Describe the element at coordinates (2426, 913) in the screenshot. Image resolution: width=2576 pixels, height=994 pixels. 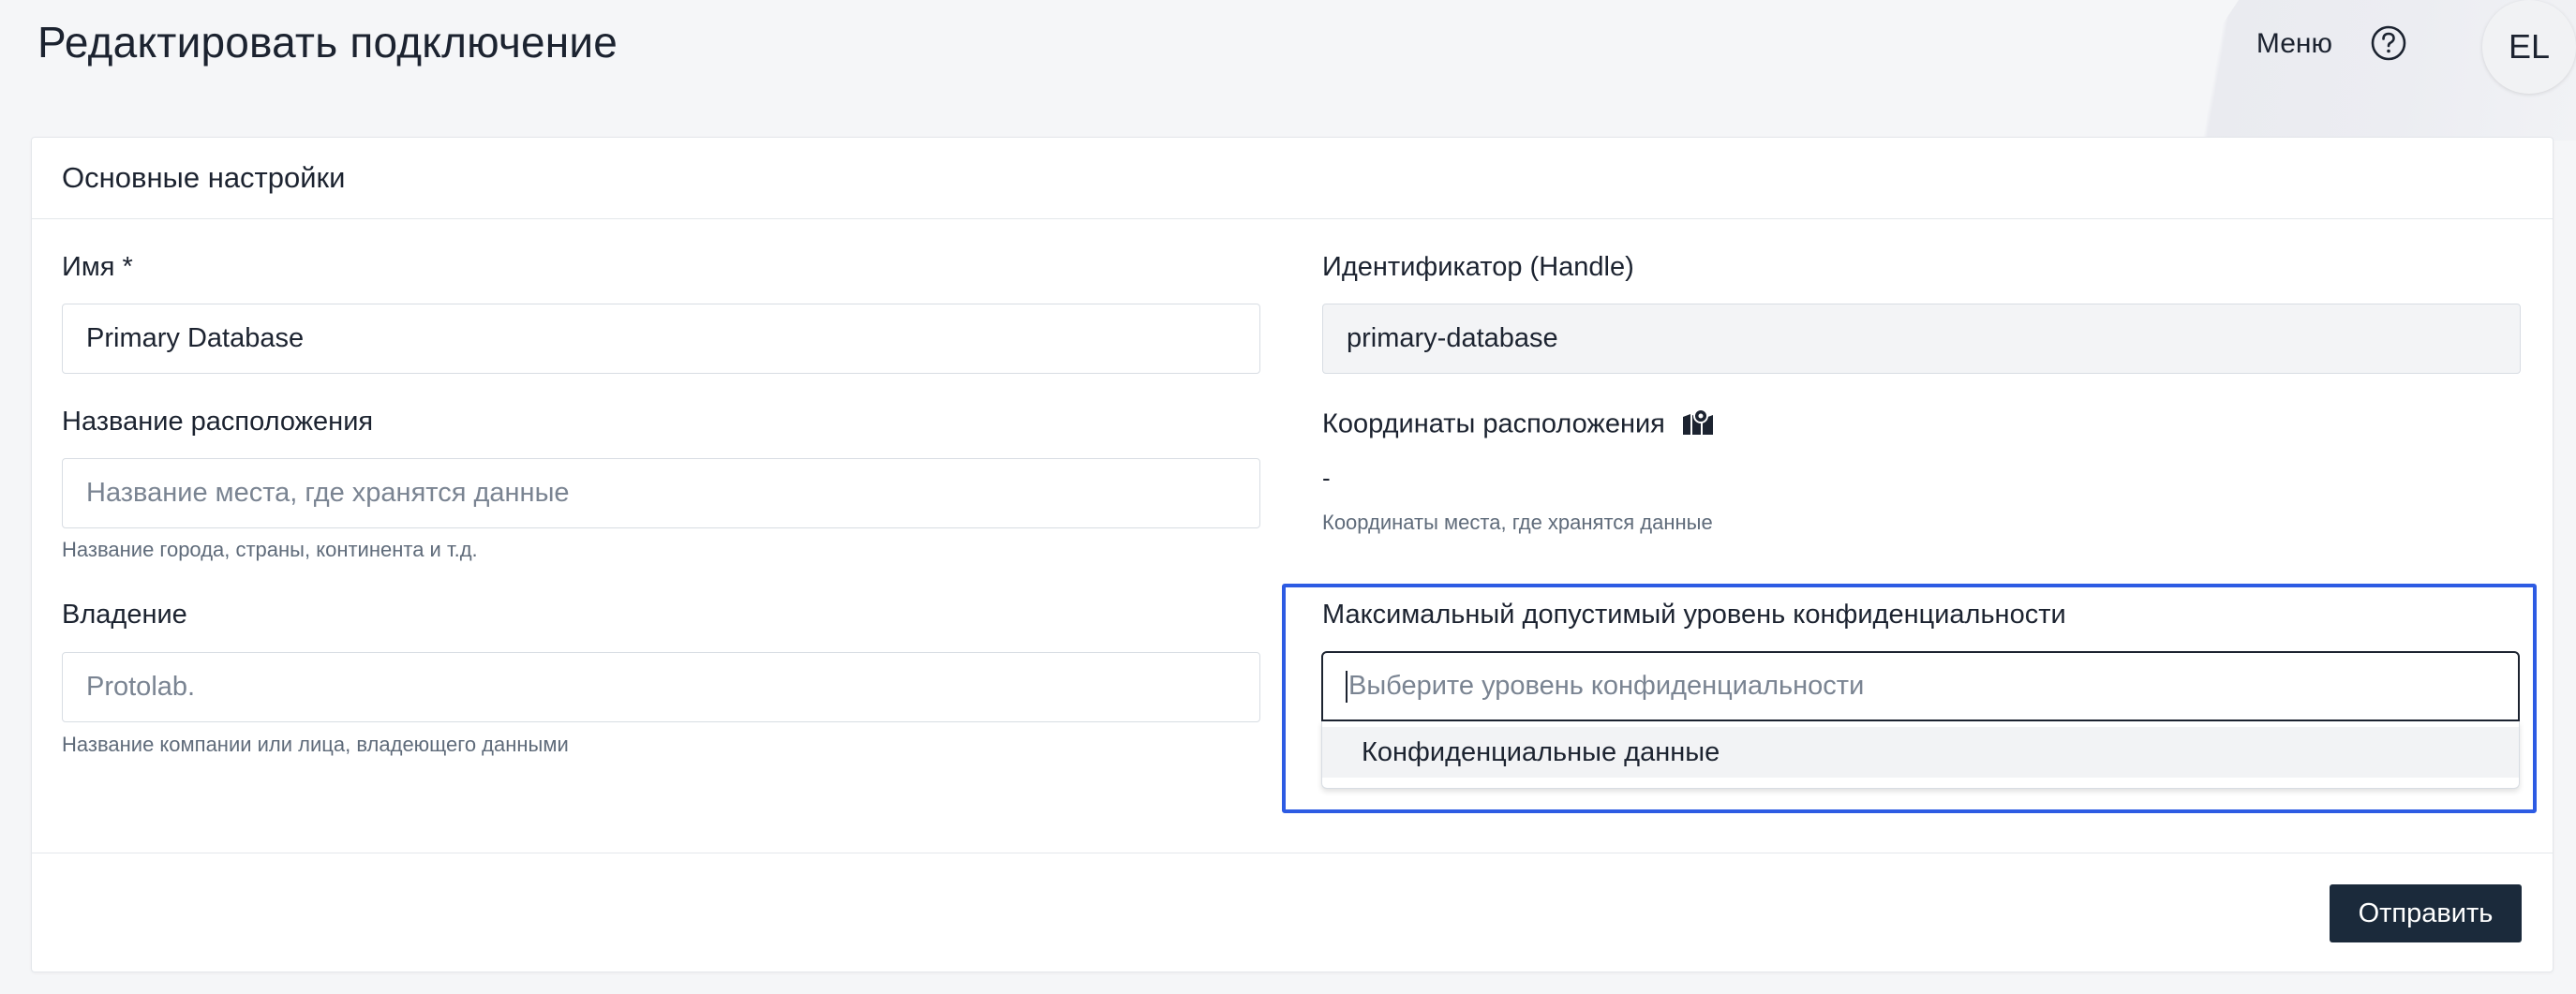
I see `submit-button: Отправить` at that location.